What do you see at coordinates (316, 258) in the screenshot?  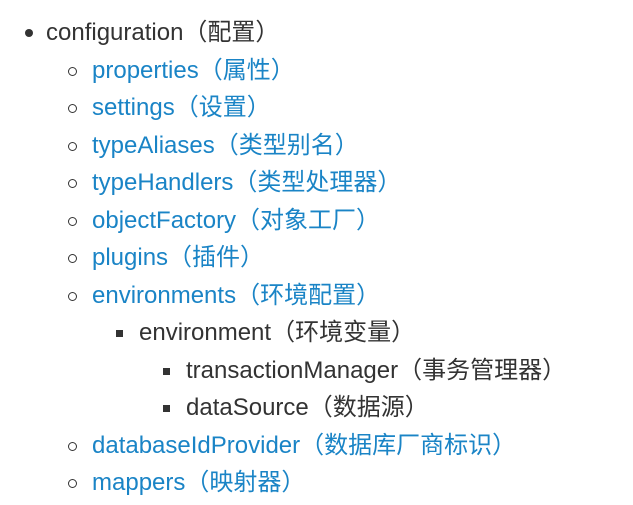 I see `list-item-plugins: plugins（插件）` at bounding box center [316, 258].